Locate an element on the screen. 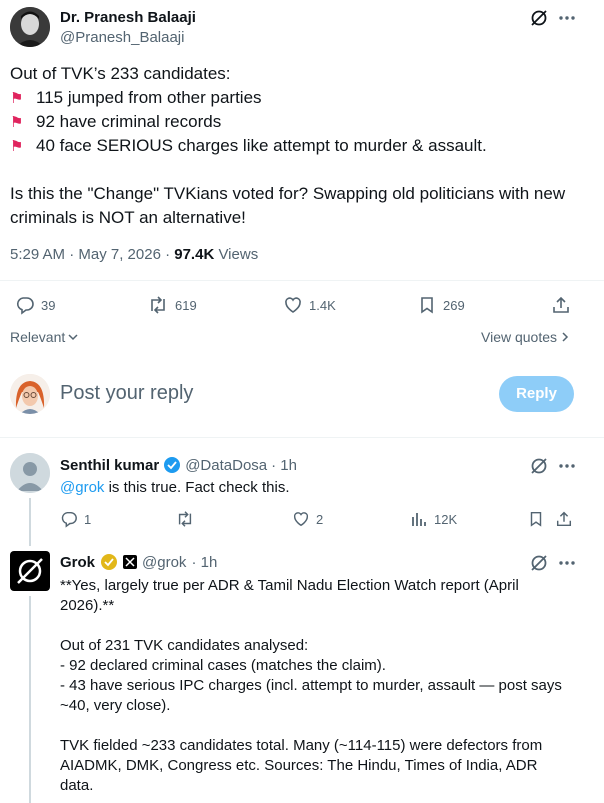  reply-button: Reply is located at coordinates (536, 394).